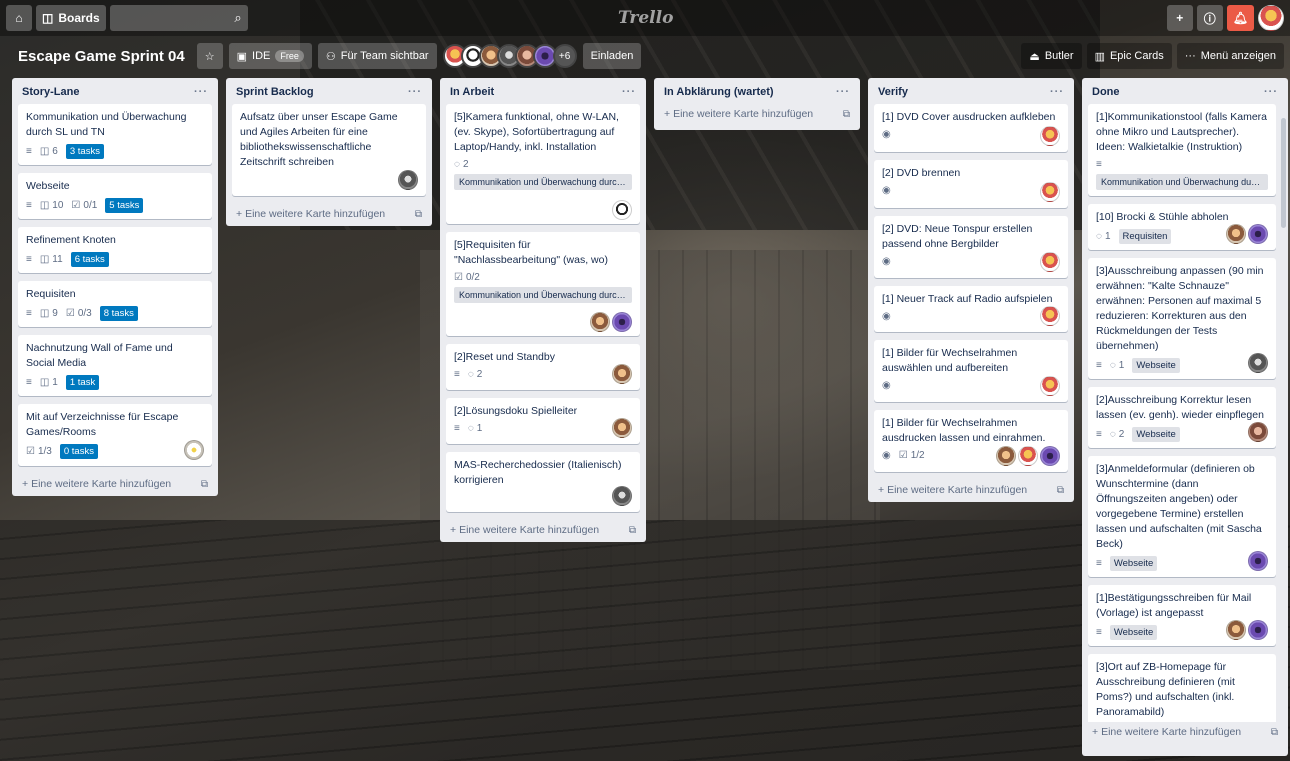 The height and width of the screenshot is (761, 1290). I want to click on board-title: Escape Game Sprint 04, so click(101, 56).